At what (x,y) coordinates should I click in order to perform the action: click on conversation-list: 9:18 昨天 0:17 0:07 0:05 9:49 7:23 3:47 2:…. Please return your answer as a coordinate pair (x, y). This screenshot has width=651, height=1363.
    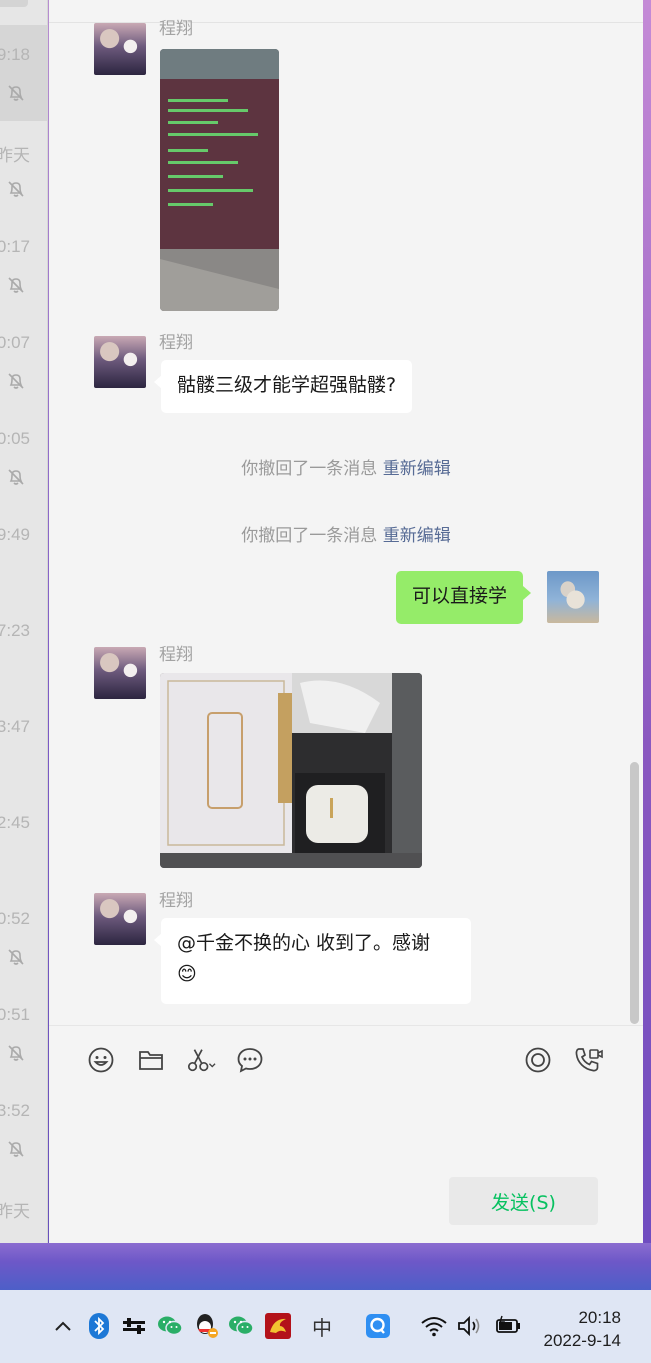
    Looking at the image, I should click on (24, 621).